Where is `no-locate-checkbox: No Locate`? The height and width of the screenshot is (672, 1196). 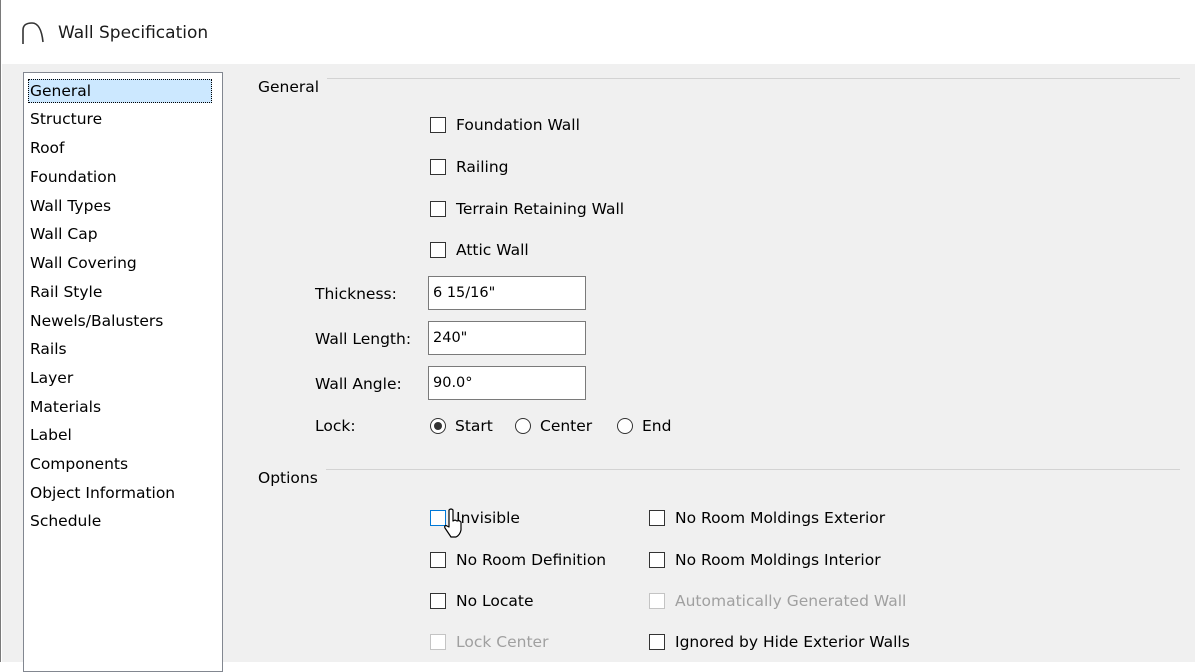
no-locate-checkbox: No Locate is located at coordinates (482, 601).